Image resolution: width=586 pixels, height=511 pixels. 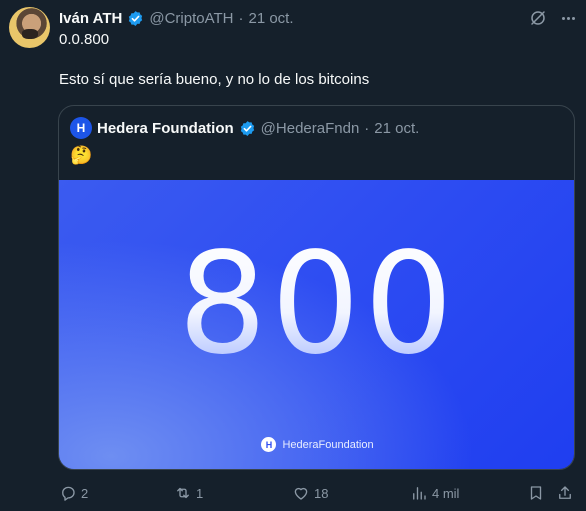 What do you see at coordinates (310, 128) in the screenshot?
I see `quoted-author-handle: @HederaFndn` at bounding box center [310, 128].